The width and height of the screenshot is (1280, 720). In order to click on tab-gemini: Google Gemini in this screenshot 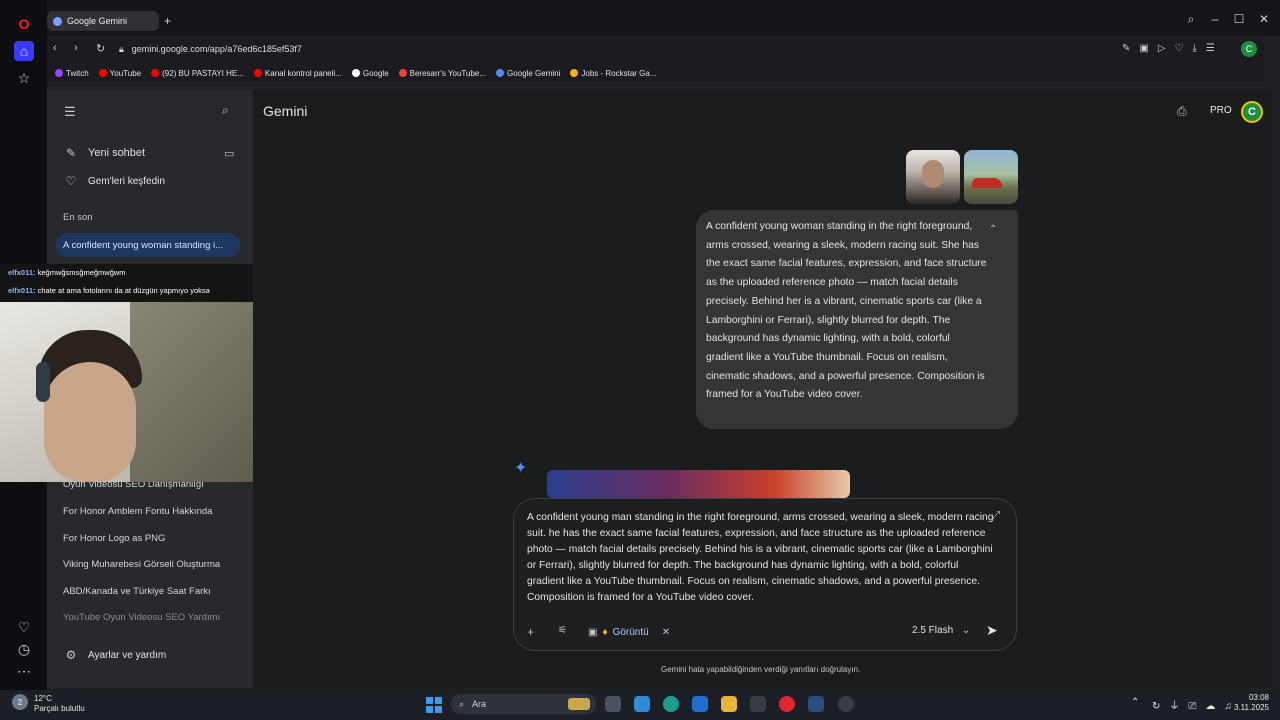, I will do `click(103, 21)`.